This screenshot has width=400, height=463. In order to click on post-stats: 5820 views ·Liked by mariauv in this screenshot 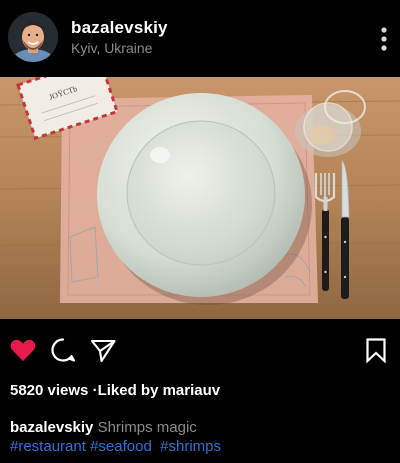, I will do `click(115, 390)`.